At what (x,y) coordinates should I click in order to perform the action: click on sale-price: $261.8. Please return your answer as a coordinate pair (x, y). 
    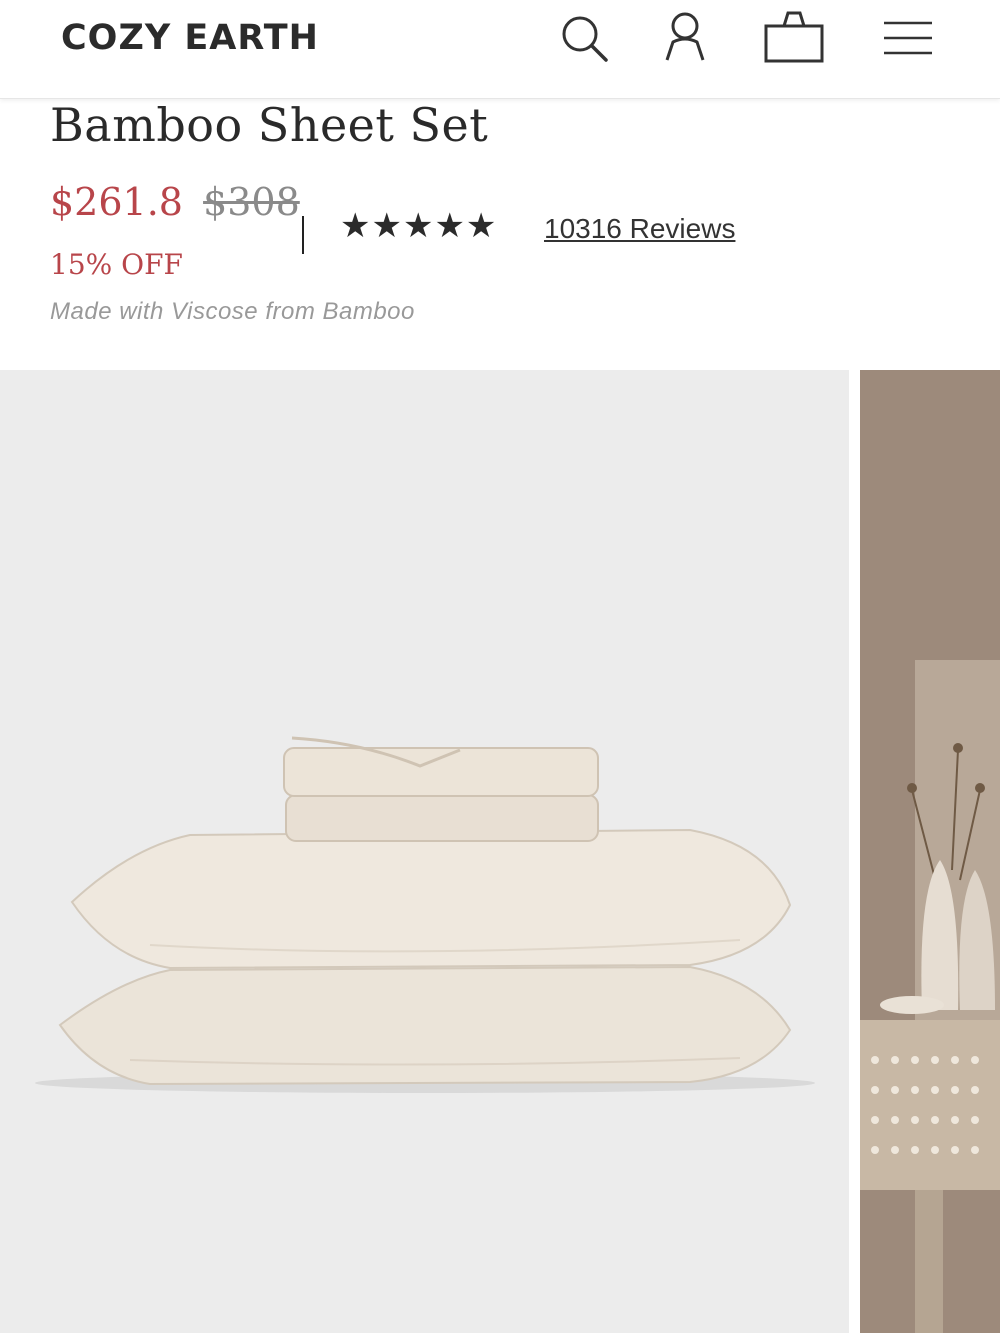
    Looking at the image, I should click on (116, 202).